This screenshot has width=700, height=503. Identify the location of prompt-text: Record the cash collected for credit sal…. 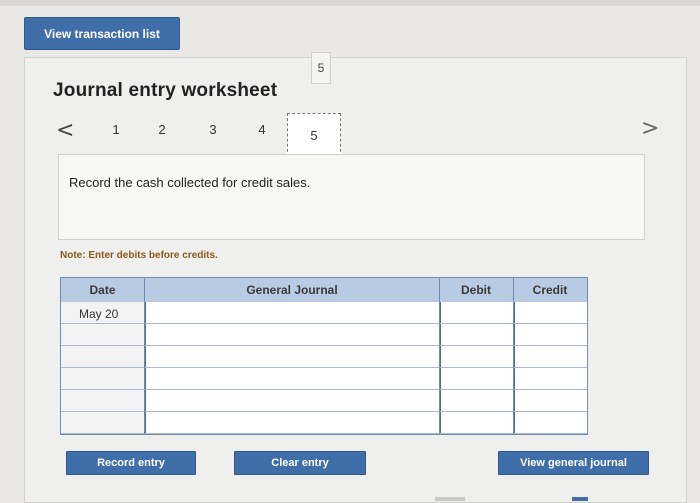
(190, 182).